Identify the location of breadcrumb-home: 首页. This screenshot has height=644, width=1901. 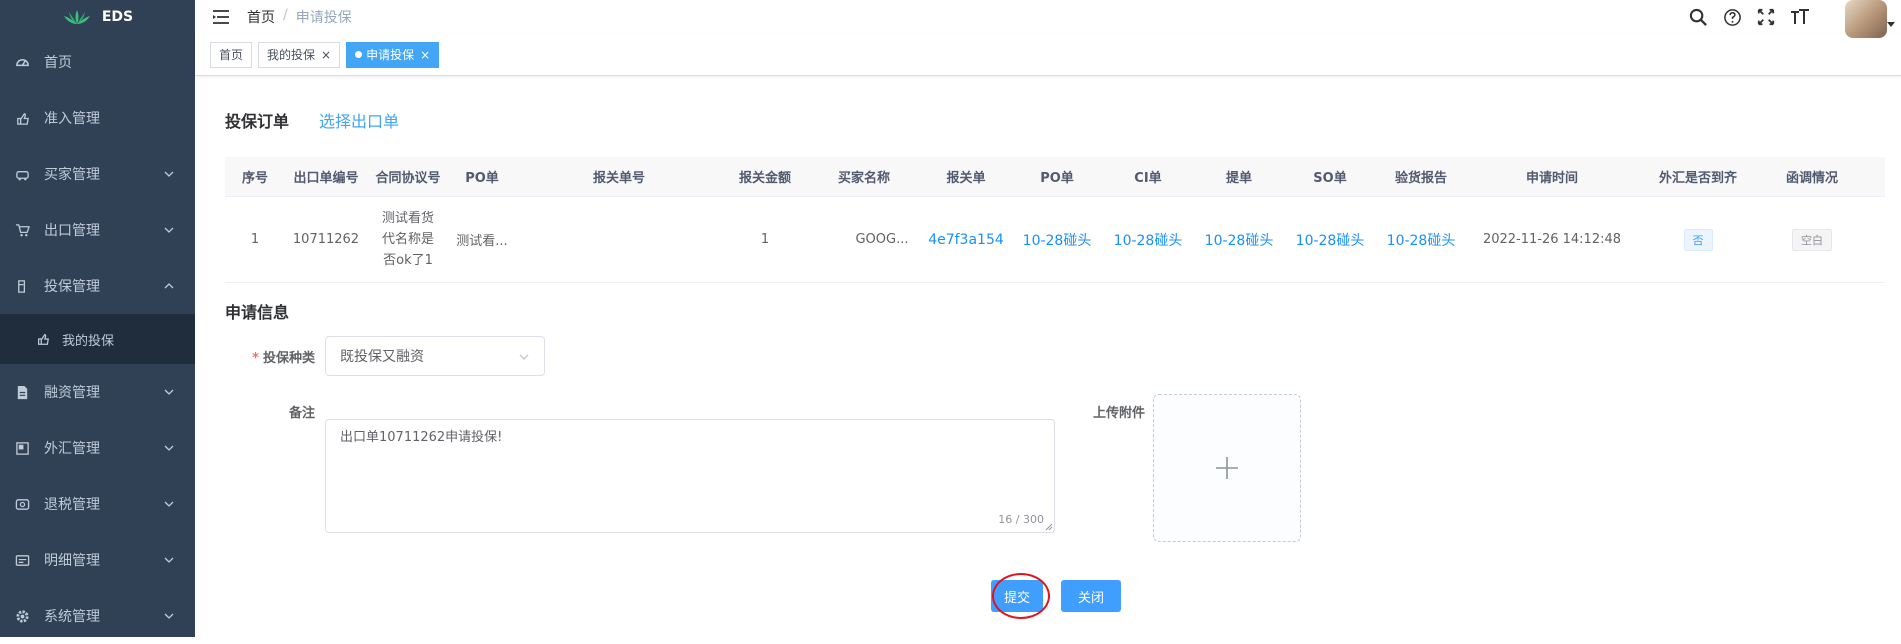
(261, 17).